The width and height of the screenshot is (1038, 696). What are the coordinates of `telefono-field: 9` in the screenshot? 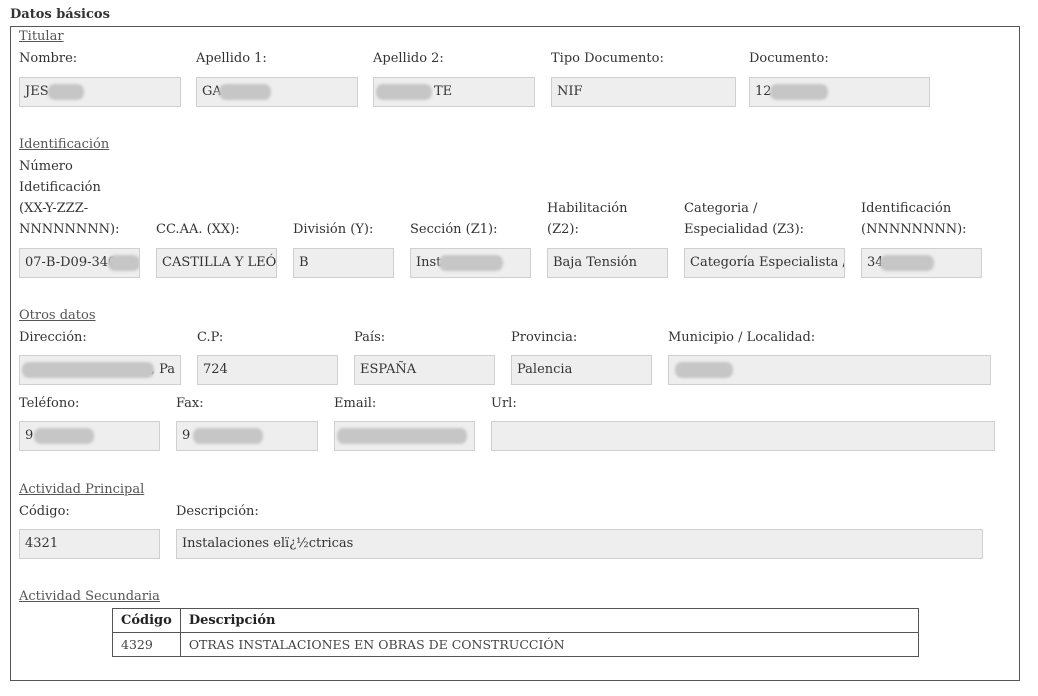 It's located at (89, 436).